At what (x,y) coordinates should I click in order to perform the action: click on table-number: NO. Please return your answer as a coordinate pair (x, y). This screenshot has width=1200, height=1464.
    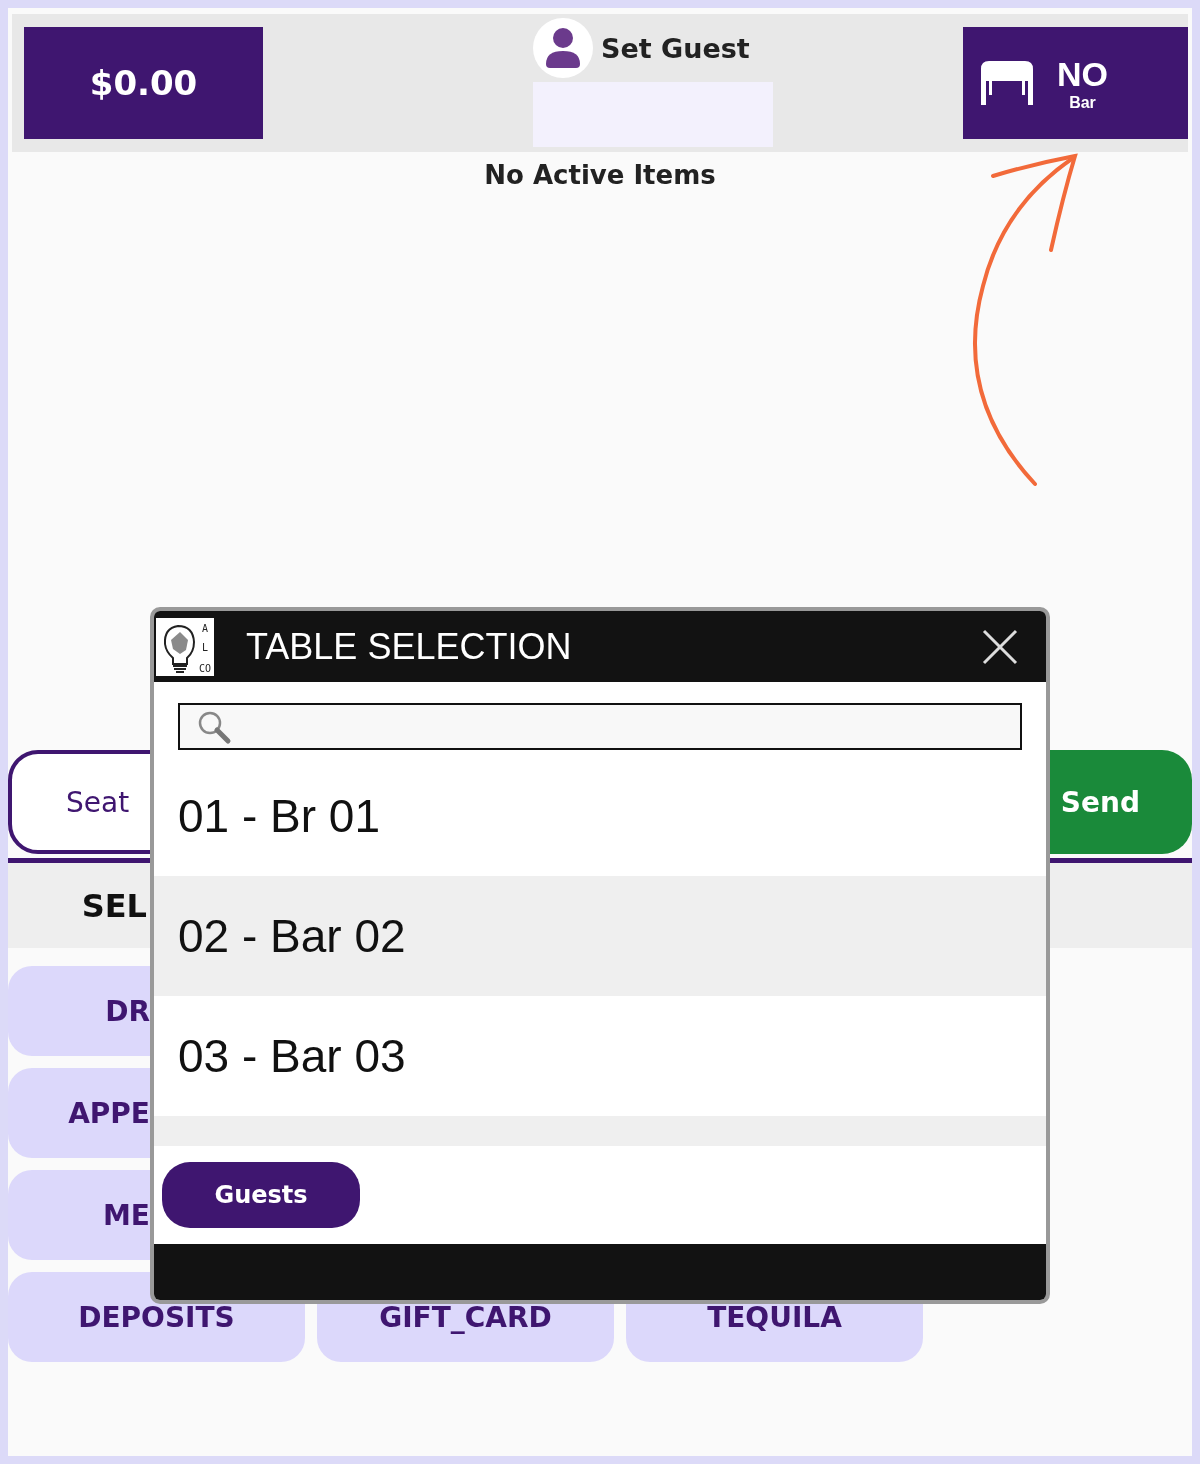
    Looking at the image, I should click on (1082, 74).